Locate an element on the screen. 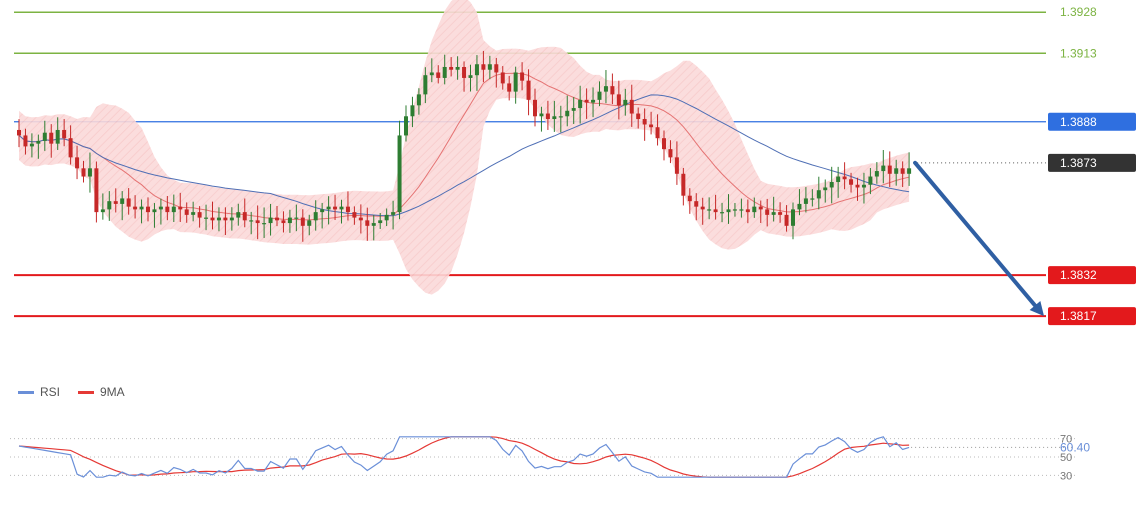 The height and width of the screenshot is (505, 1140). level-label-1.3928: 1.3928 is located at coordinates (1078, 12).